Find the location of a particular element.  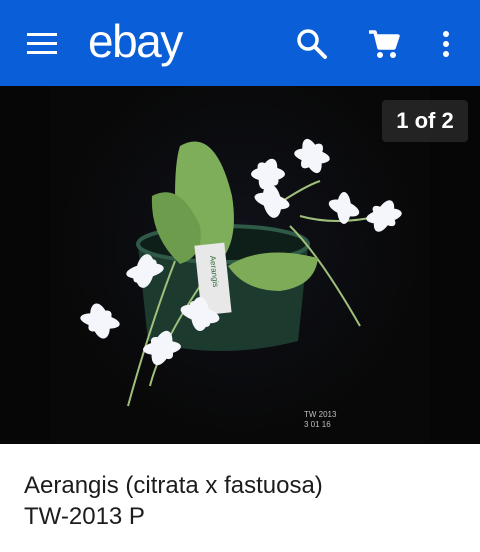

cart-button is located at coordinates (384, 44).